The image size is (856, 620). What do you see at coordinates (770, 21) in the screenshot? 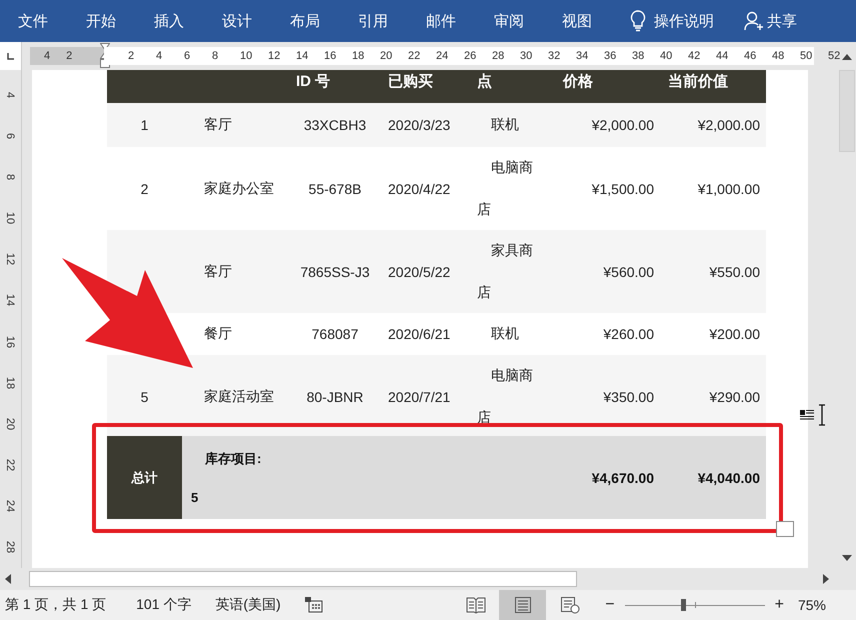
I see `share-button: 共享` at bounding box center [770, 21].